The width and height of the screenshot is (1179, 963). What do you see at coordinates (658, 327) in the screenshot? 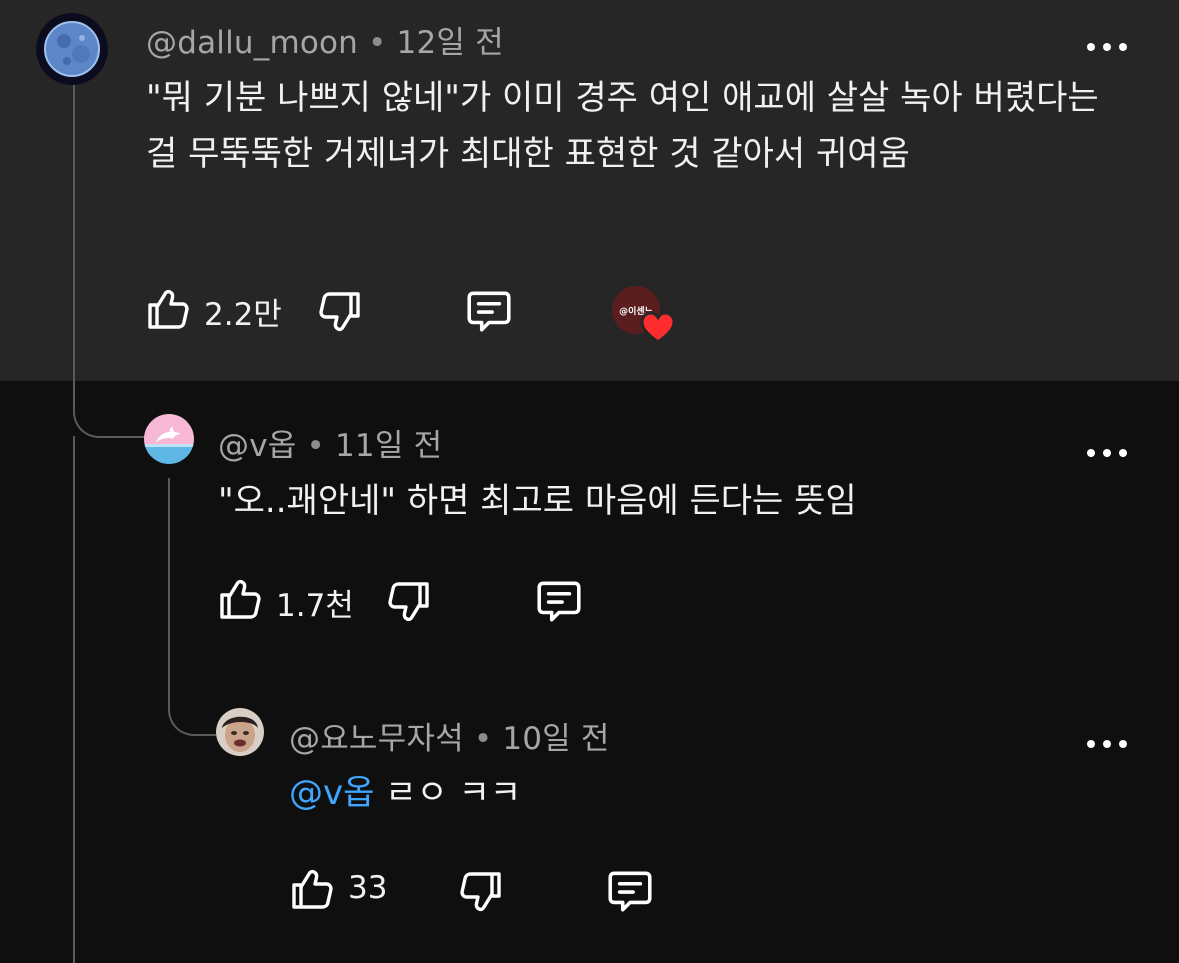
I see `heart-icon` at bounding box center [658, 327].